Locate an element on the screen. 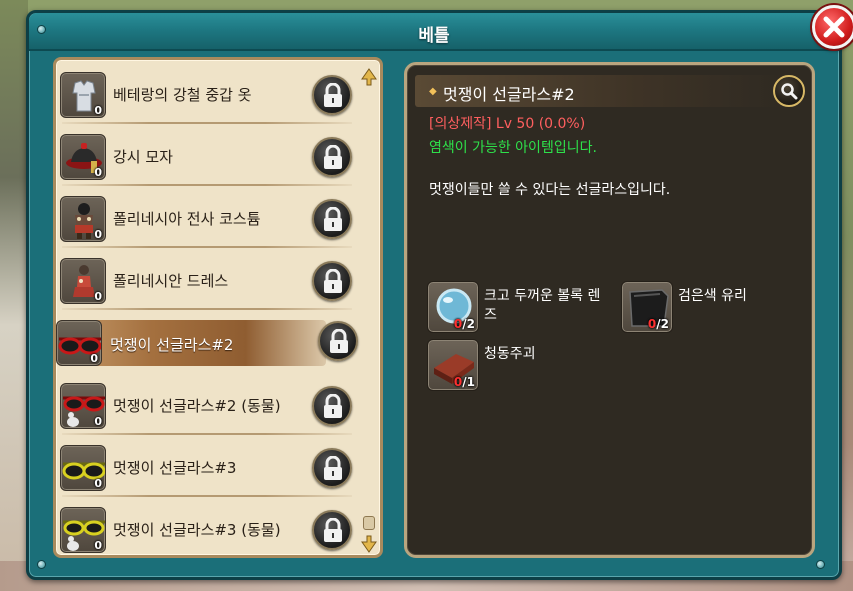 This screenshot has width=853, height=591. close-button is located at coordinates (832, 27).